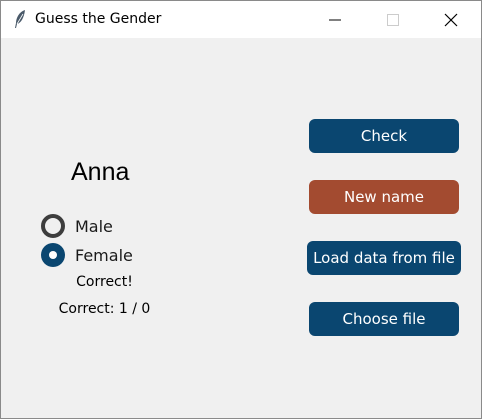 The width and height of the screenshot is (482, 419). Describe the element at coordinates (384, 197) in the screenshot. I see `new-name-button: New name` at that location.